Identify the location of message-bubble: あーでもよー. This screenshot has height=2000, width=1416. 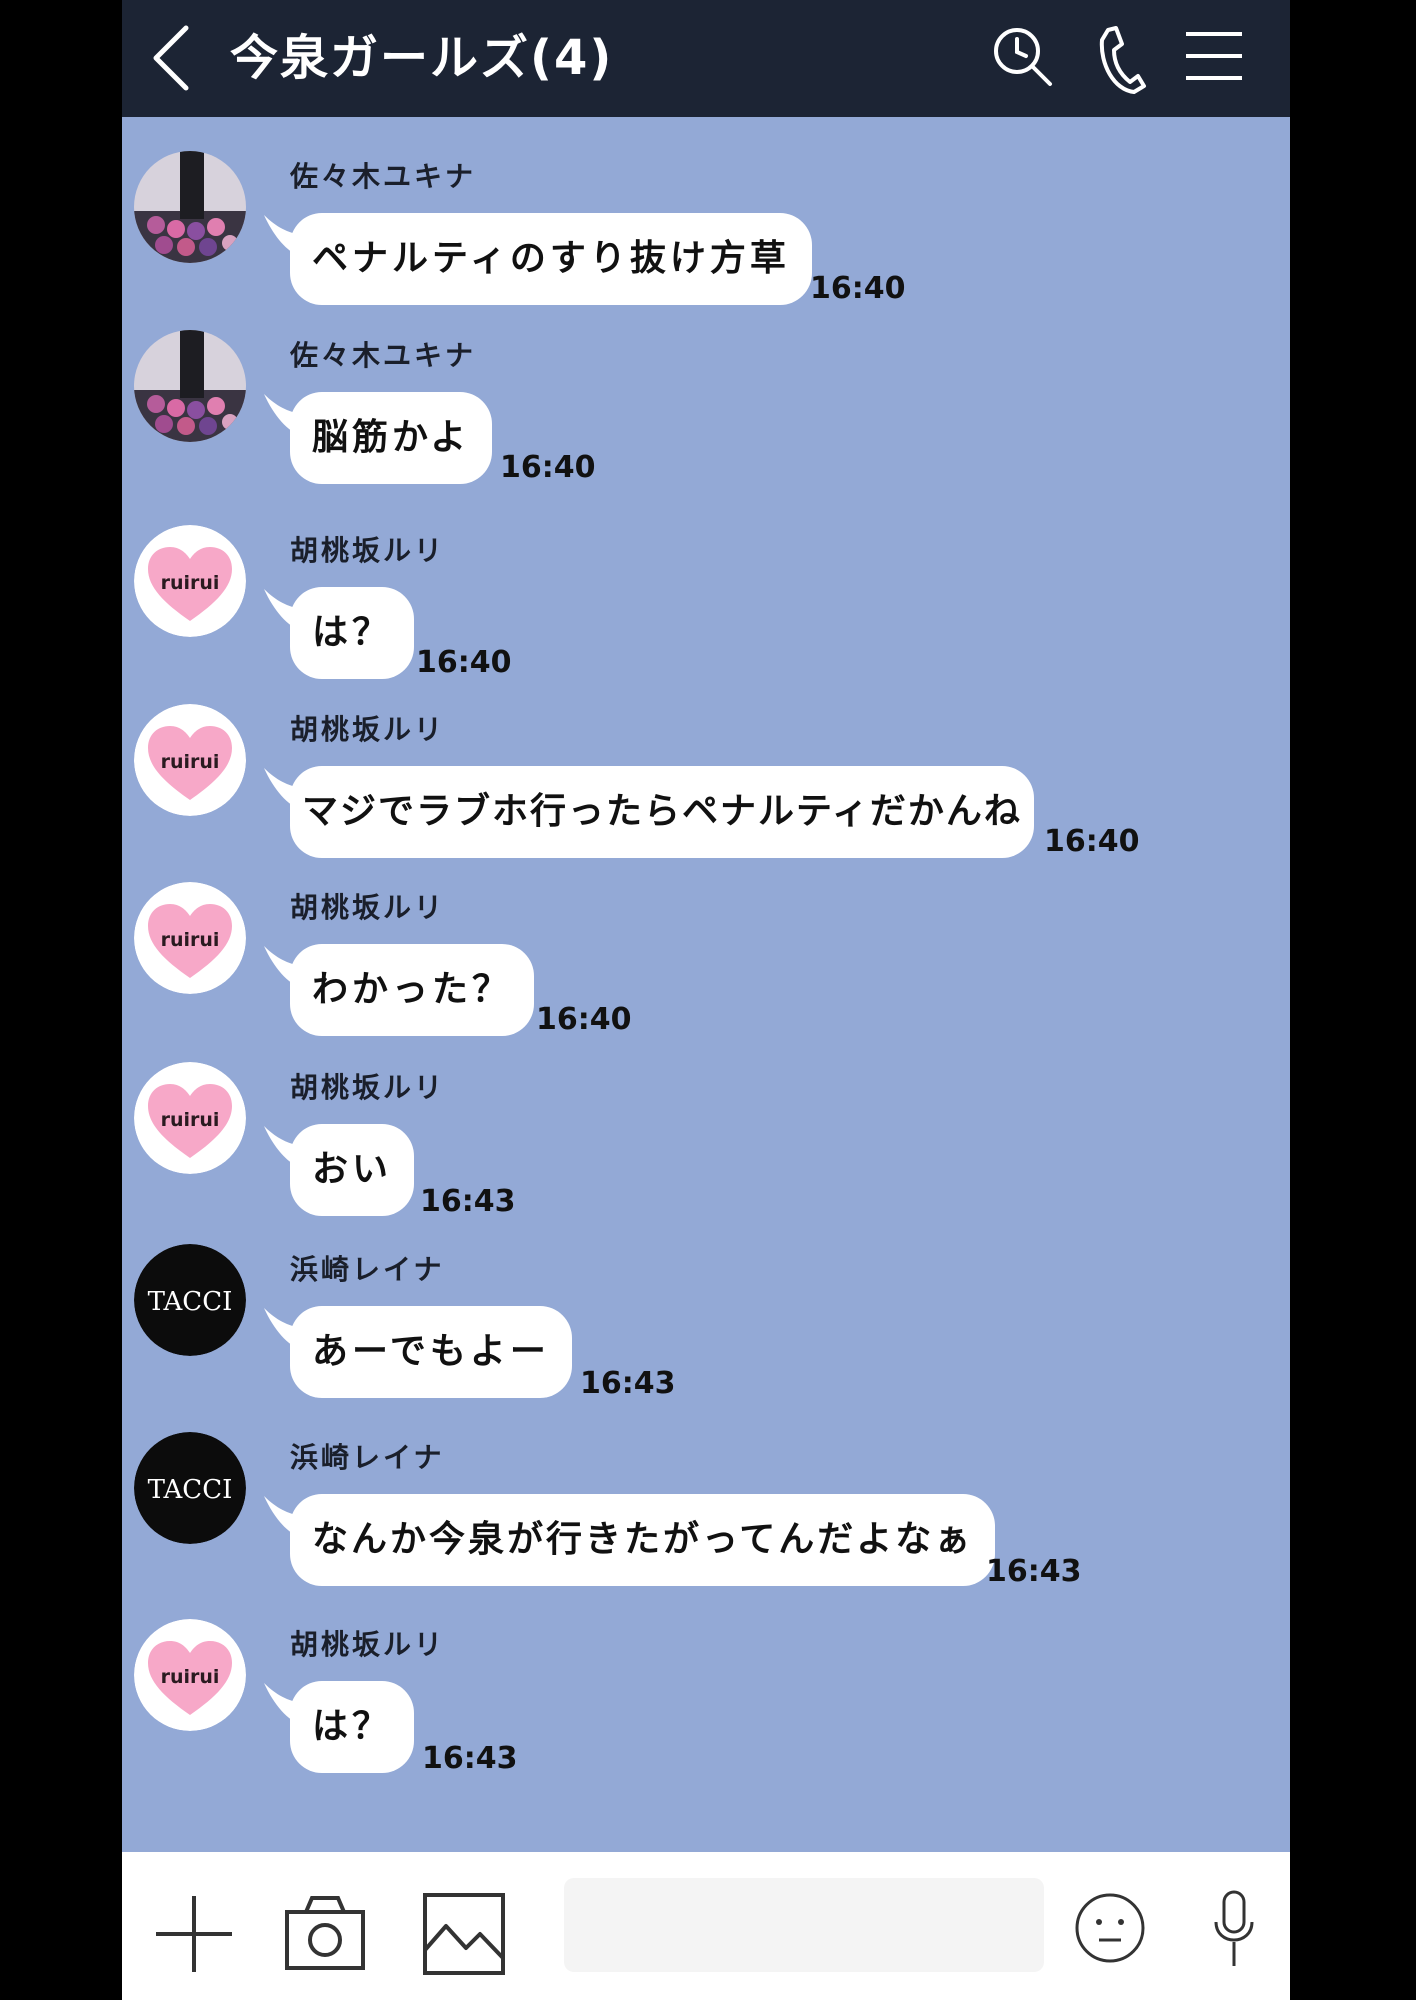
(431, 1352).